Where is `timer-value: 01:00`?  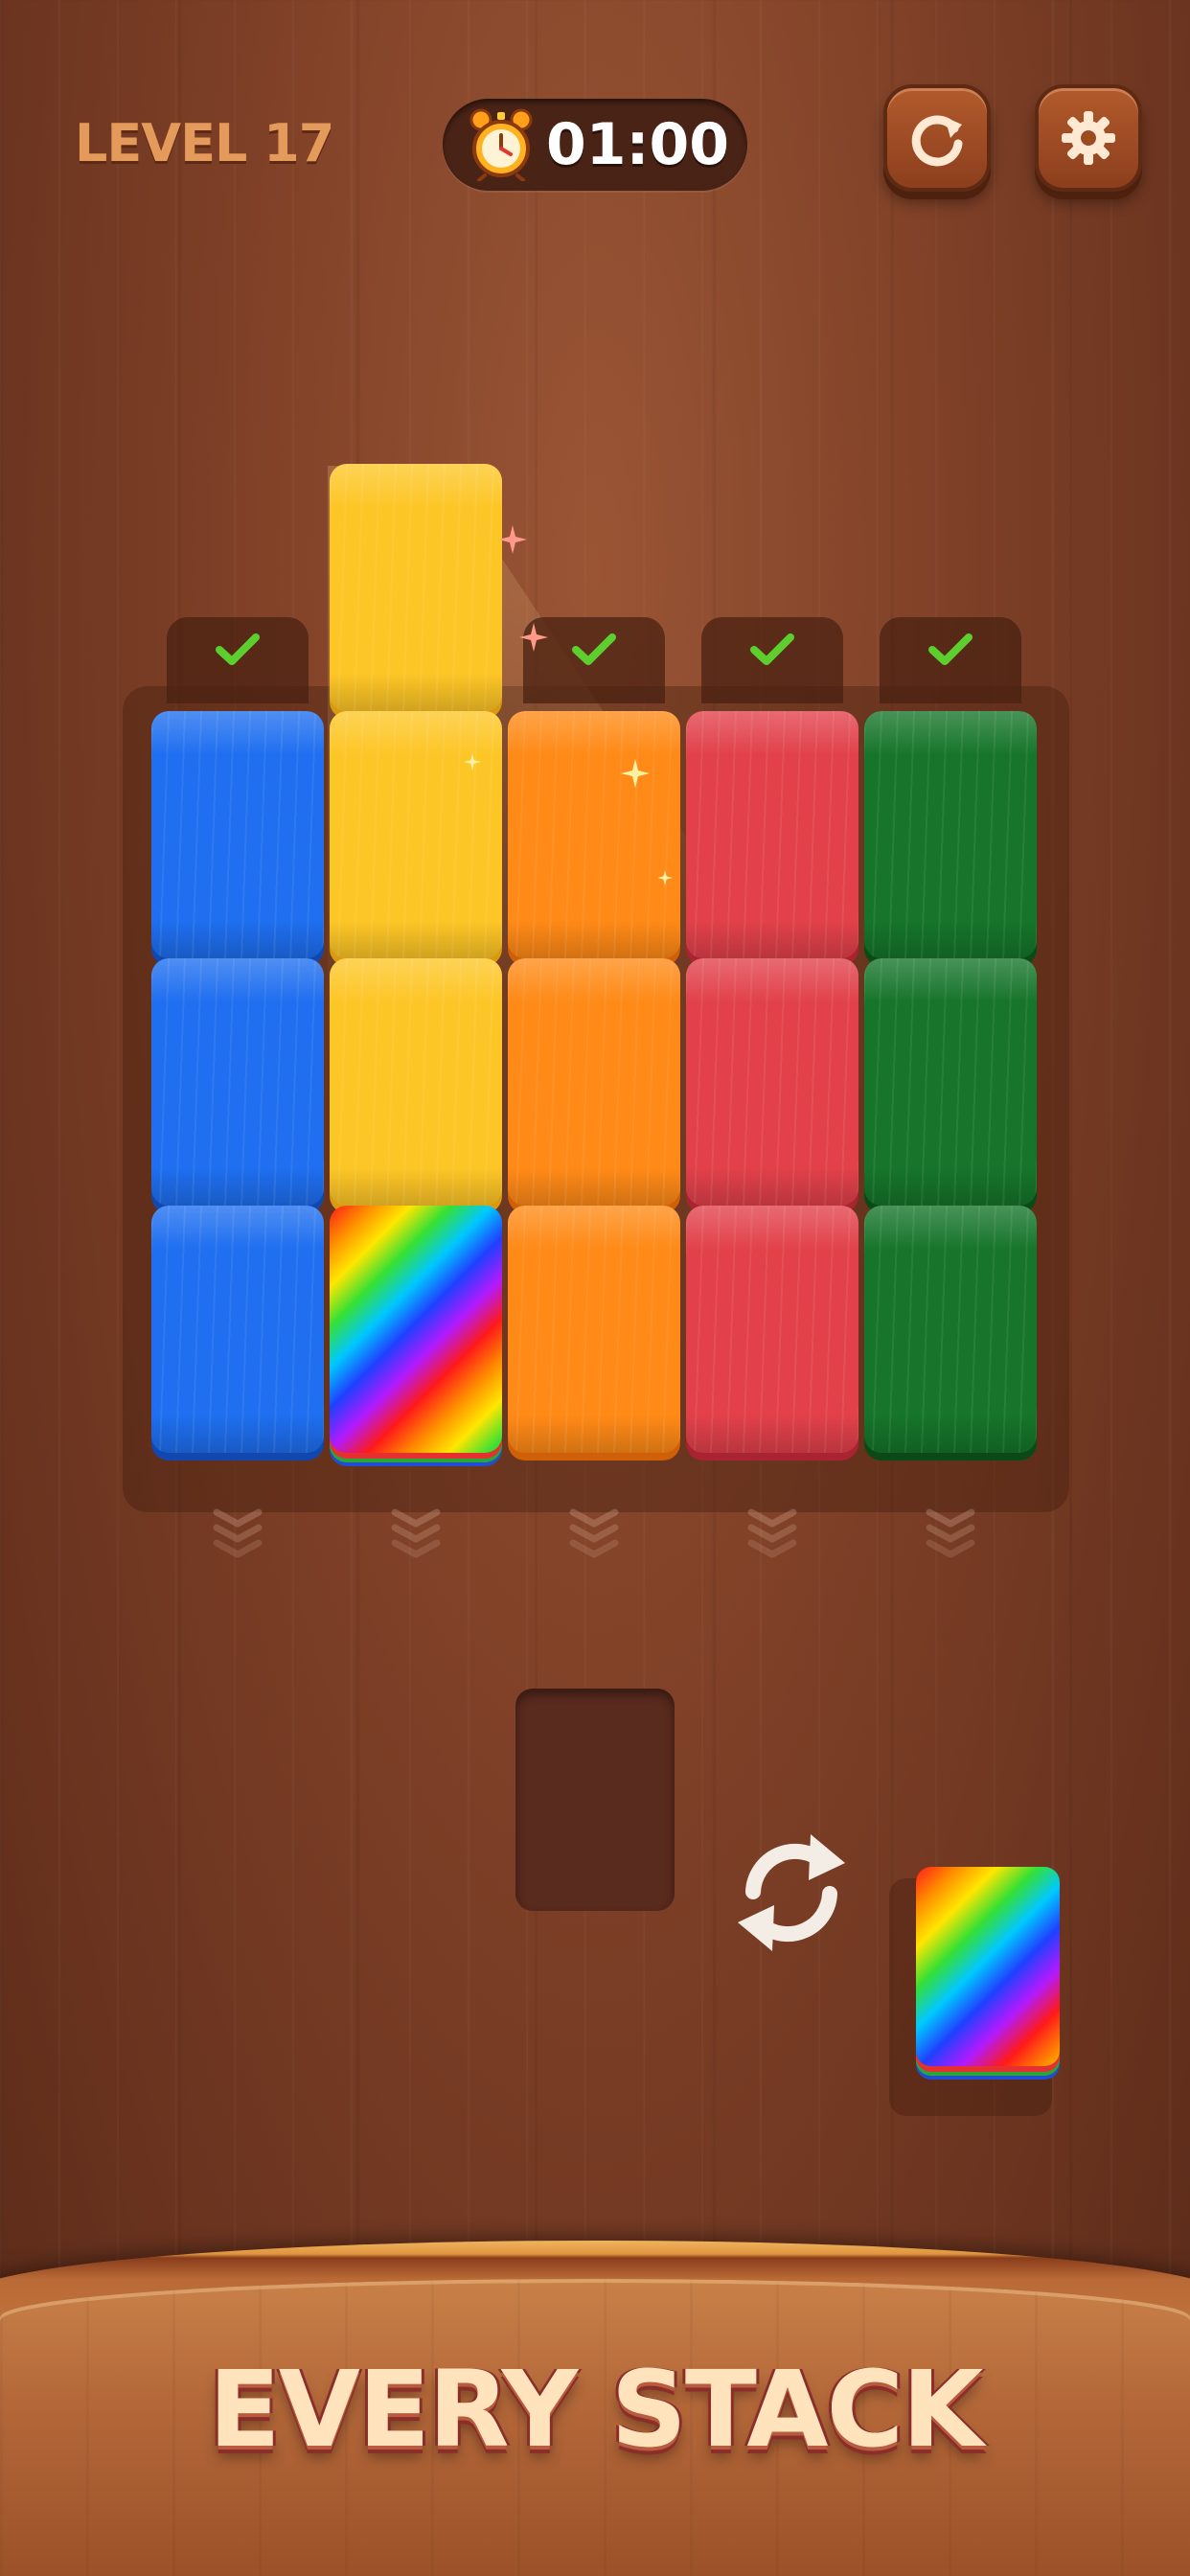
timer-value: 01:00 is located at coordinates (637, 144).